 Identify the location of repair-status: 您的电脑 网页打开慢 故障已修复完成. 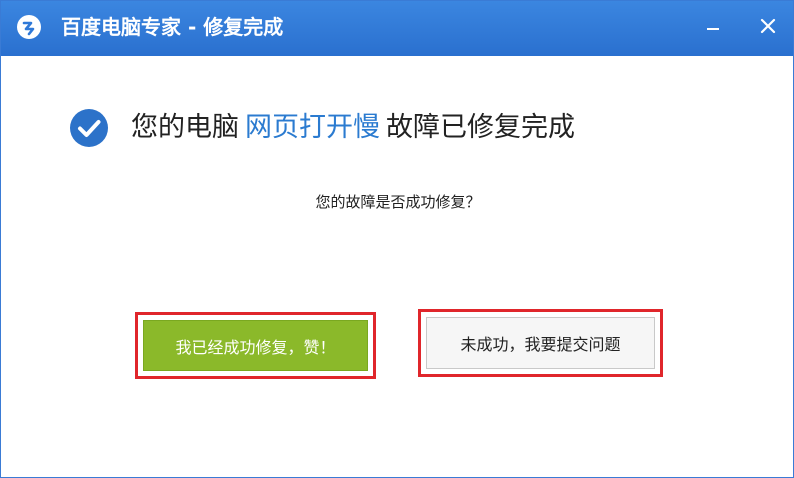
(322, 128).